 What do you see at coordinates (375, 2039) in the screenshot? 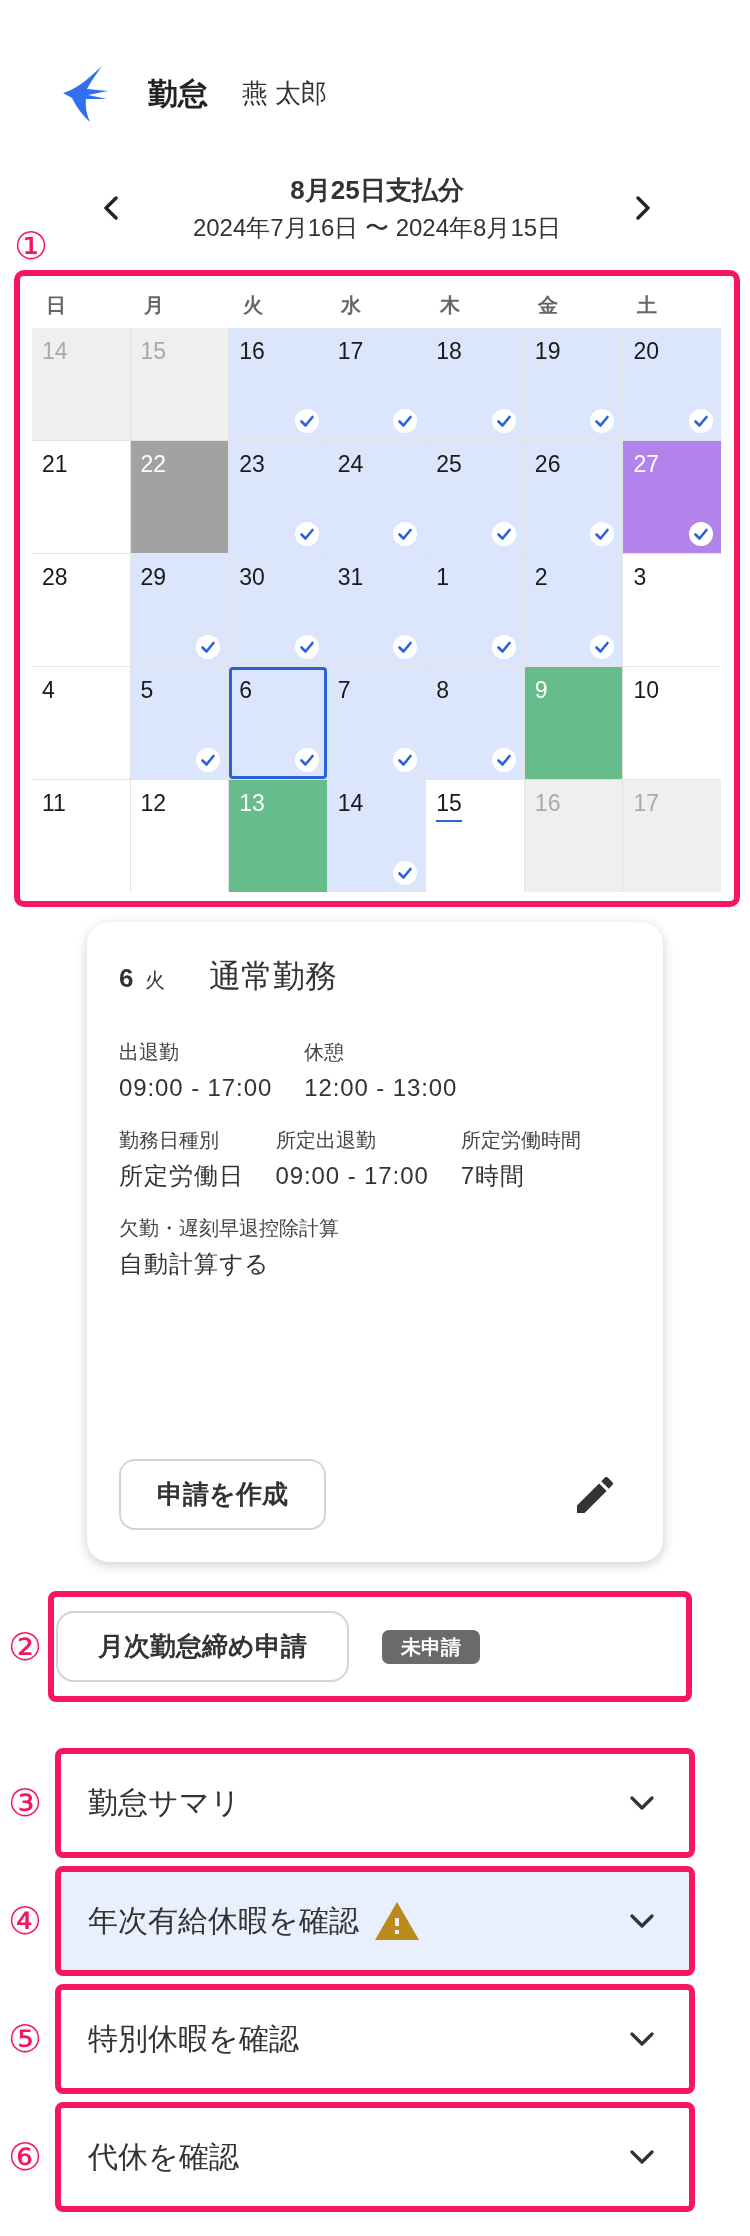
I see `accordion-header: 特別休暇を確認` at bounding box center [375, 2039].